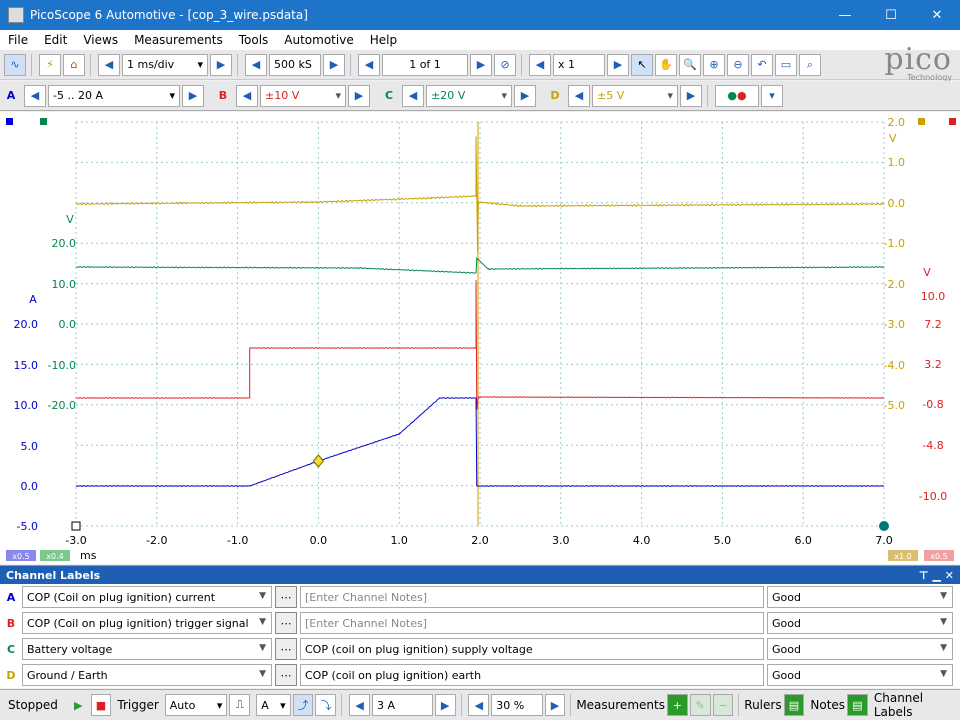 The width and height of the screenshot is (960, 720). I want to click on channel-label-select: Ground / Earth ▼, so click(147, 675).